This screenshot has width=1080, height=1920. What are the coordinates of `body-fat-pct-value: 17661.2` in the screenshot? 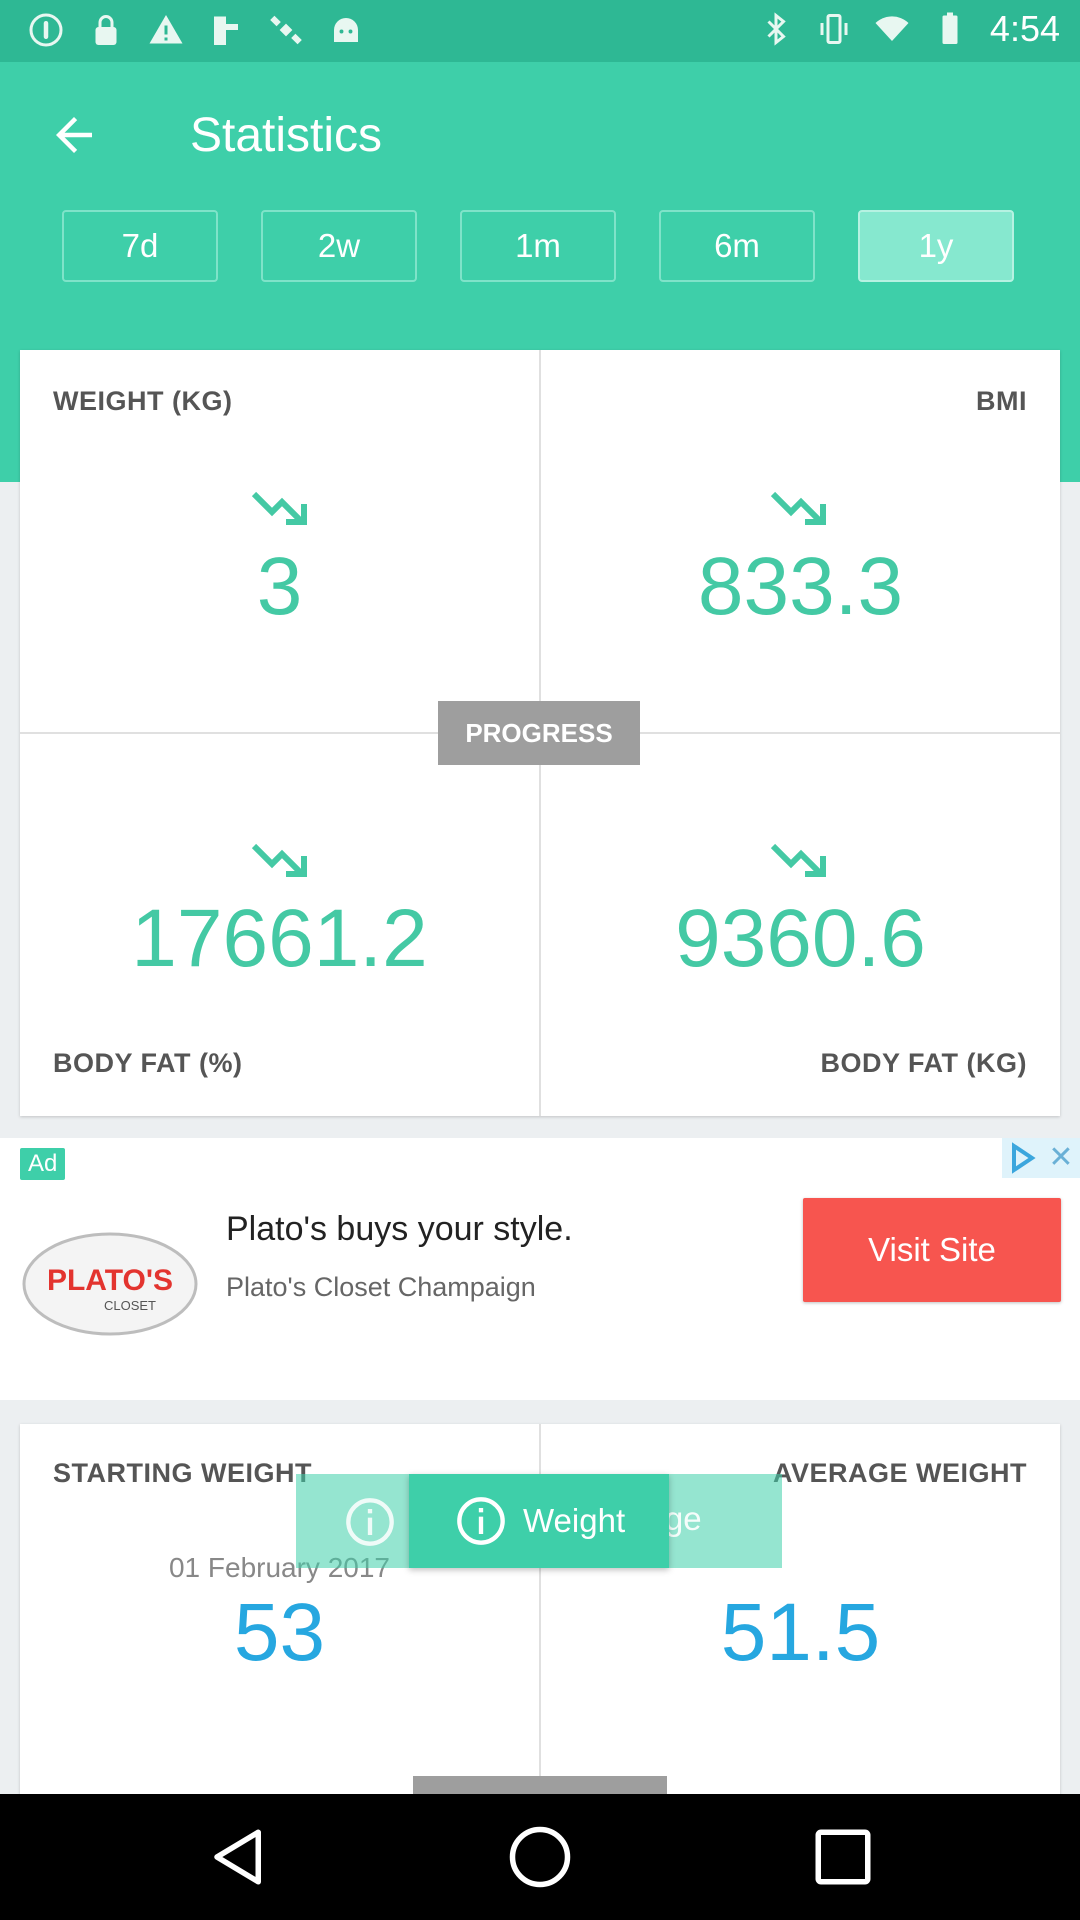 It's located at (279, 938).